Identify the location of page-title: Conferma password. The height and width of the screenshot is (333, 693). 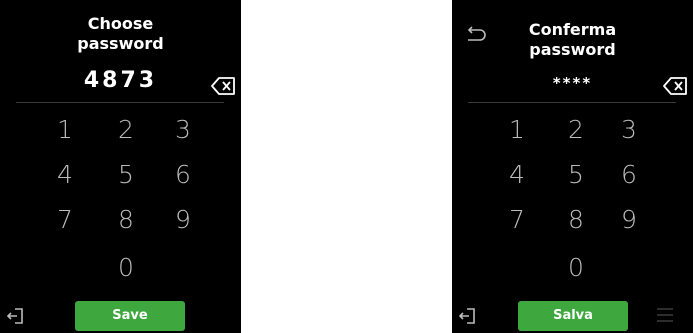
(572, 40).